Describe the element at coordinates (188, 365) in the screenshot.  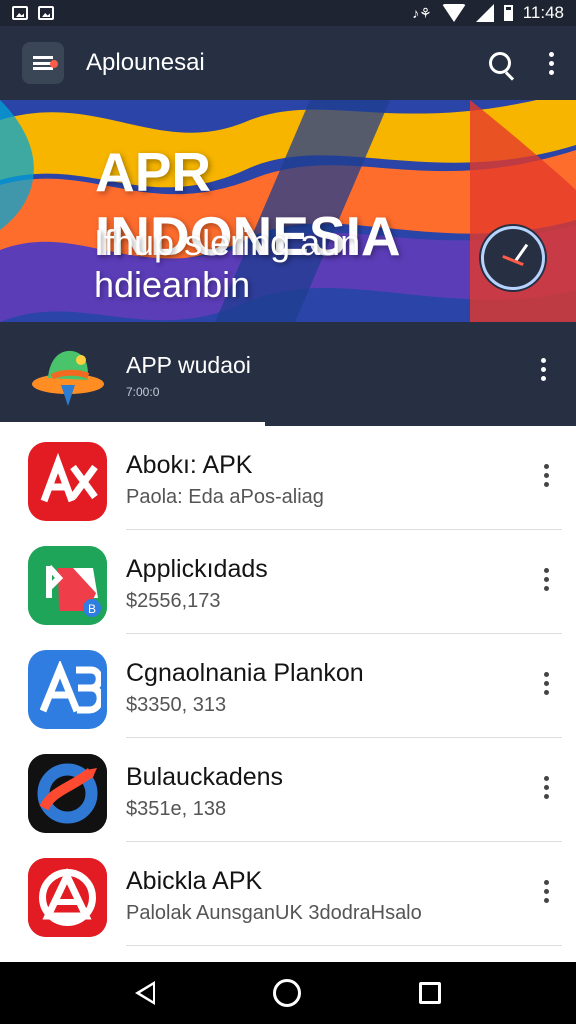
I see `section-title: APP wudaoi` at that location.